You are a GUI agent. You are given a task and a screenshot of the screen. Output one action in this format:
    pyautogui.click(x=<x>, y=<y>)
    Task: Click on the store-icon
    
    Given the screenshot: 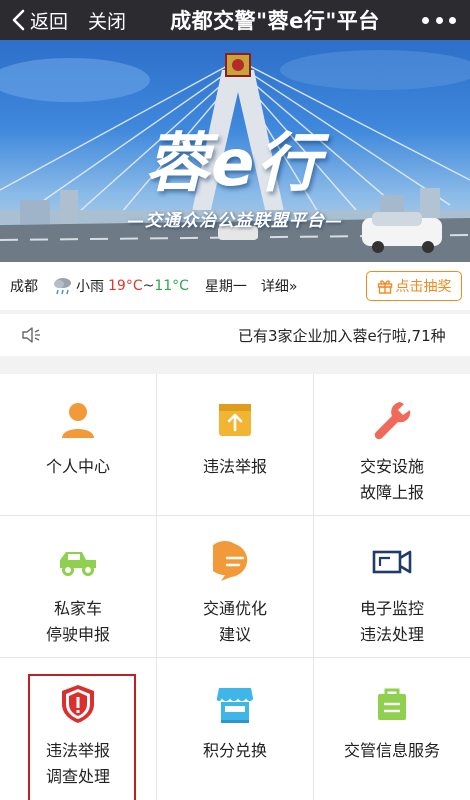 What is the action you would take?
    pyautogui.click(x=234, y=705)
    